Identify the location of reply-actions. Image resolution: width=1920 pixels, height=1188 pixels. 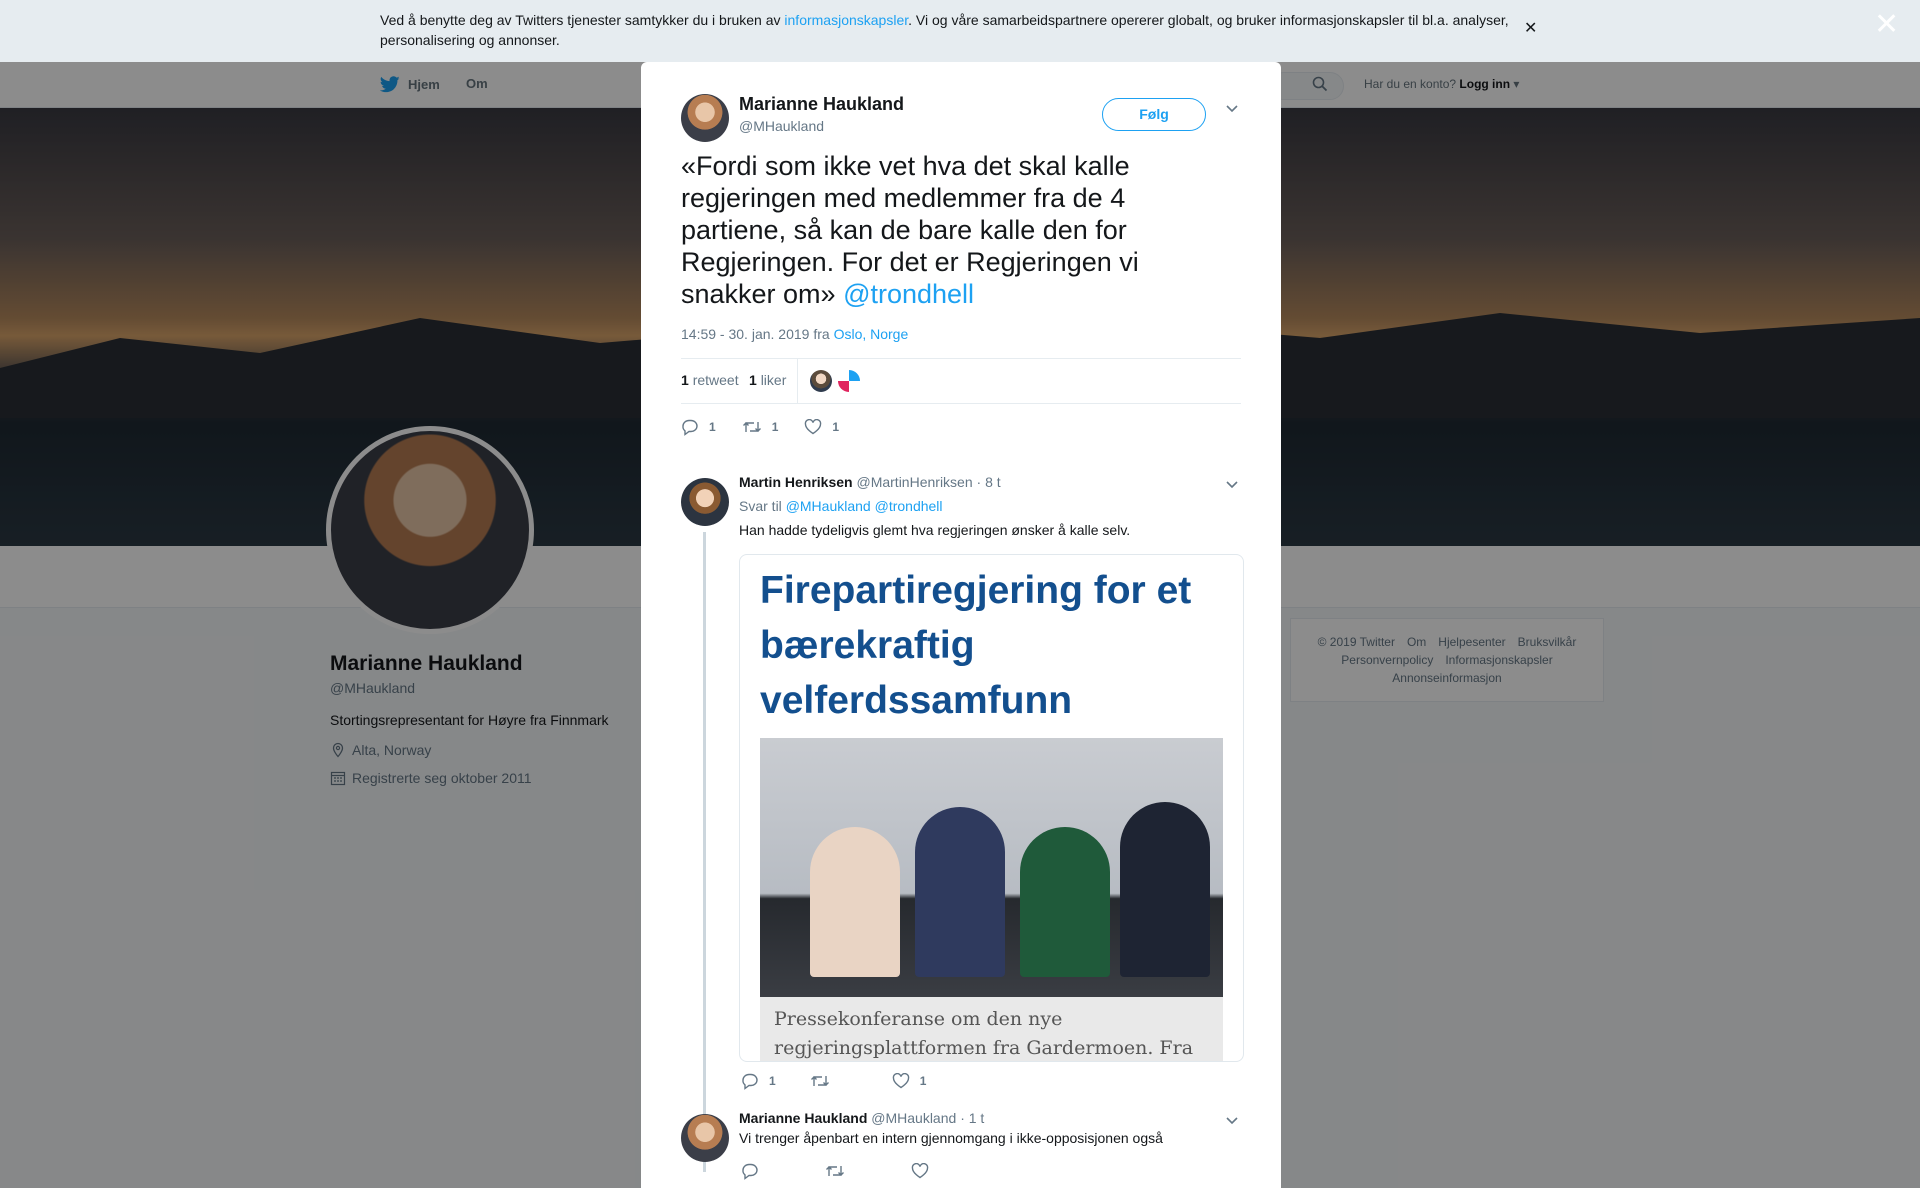
(853, 1171).